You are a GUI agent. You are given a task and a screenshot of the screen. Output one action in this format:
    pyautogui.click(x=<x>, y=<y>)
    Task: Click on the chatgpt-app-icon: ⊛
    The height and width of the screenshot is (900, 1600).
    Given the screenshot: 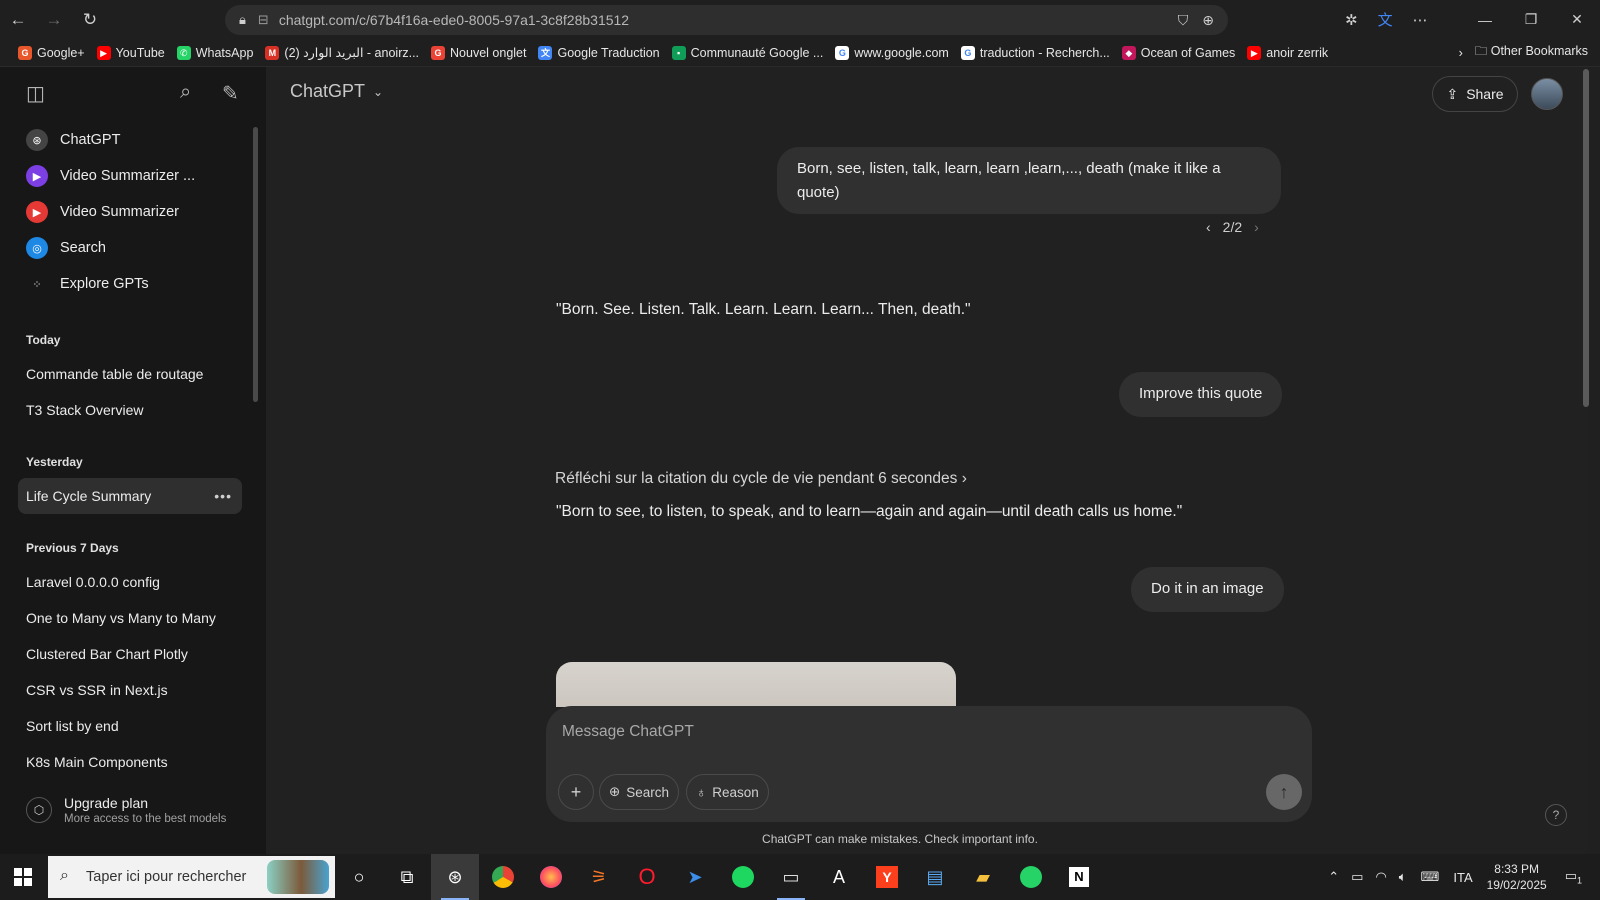 What is the action you would take?
    pyautogui.click(x=455, y=877)
    